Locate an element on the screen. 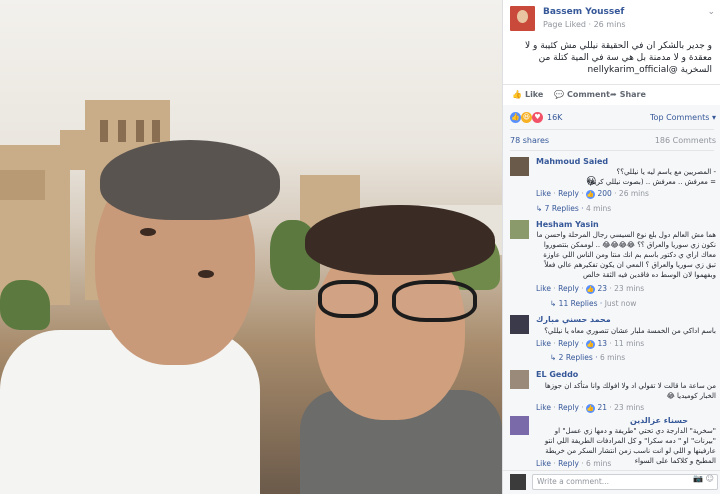  comment-like-count: 200 is located at coordinates (604, 193).